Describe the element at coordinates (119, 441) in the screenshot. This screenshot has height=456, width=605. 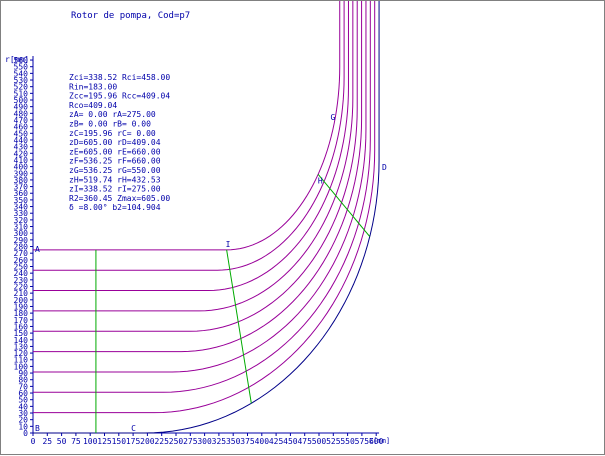
I see `x-tick-label: 150` at that location.